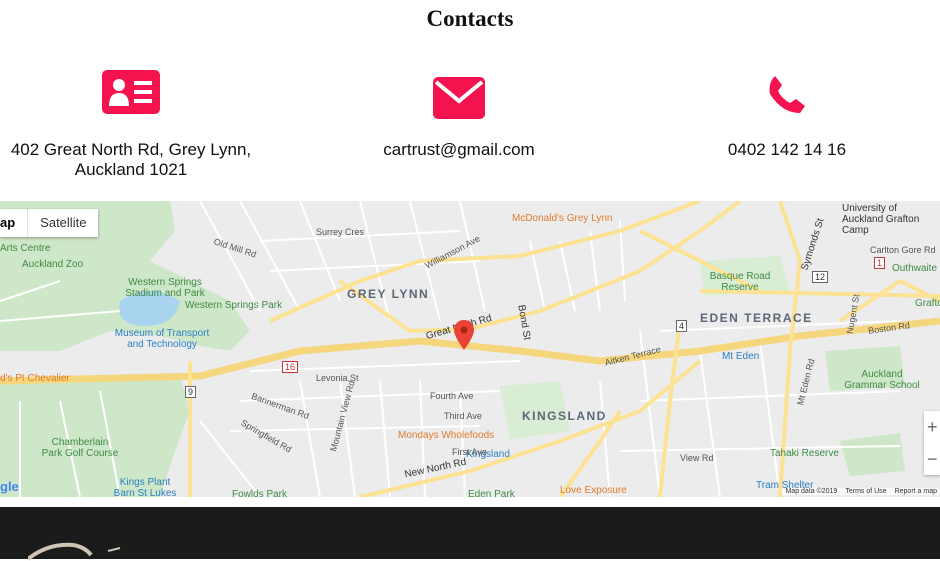 The width and height of the screenshot is (940, 561). I want to click on envelope-icon, so click(459, 98).